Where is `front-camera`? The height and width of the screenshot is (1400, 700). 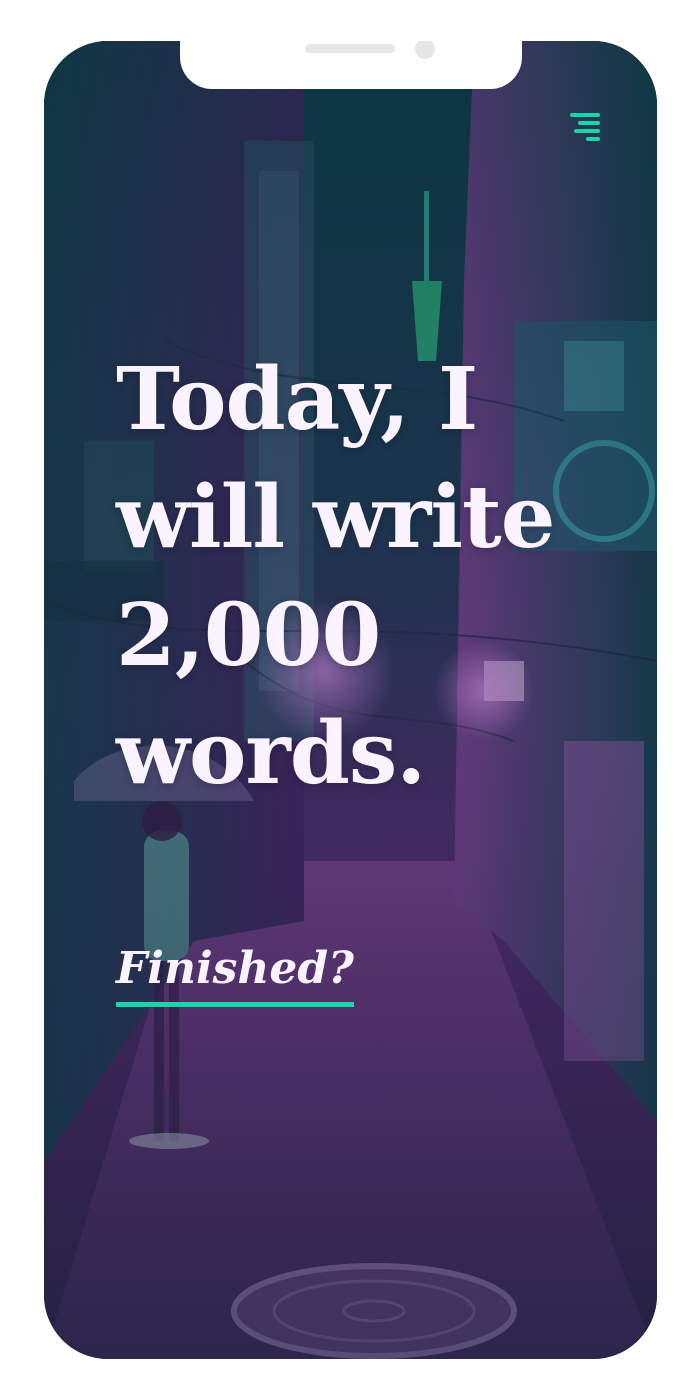
front-camera is located at coordinates (425, 50).